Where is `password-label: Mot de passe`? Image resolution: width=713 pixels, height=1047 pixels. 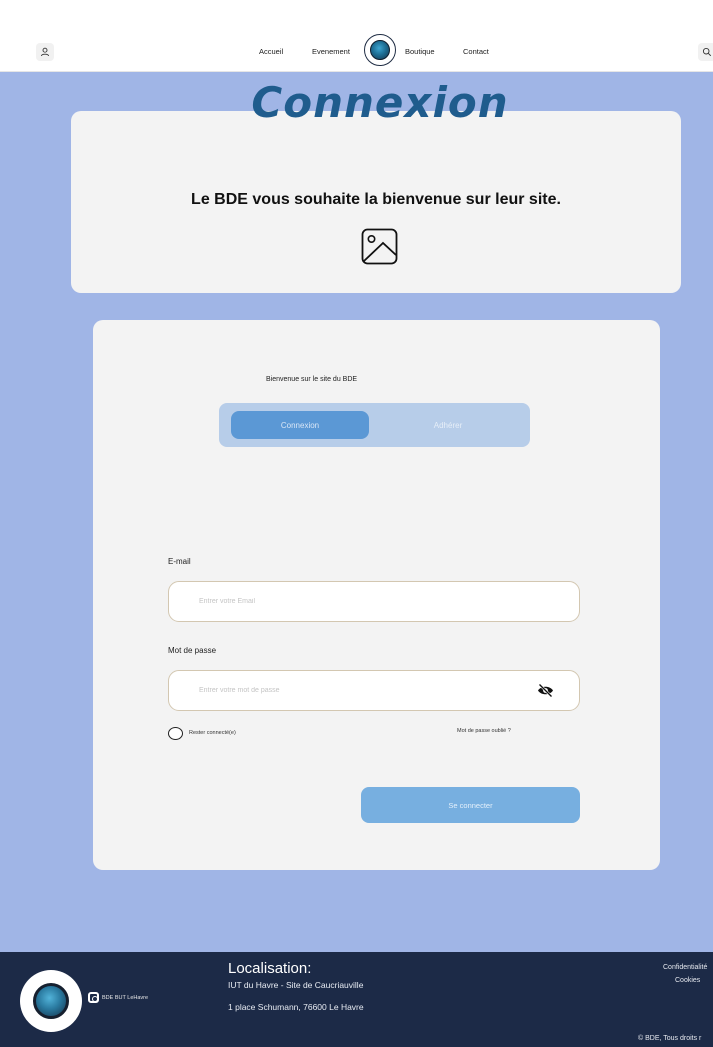 password-label: Mot de passe is located at coordinates (192, 650).